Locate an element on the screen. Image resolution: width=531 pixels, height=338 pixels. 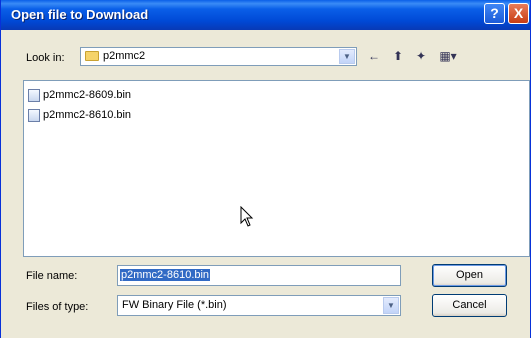
back-icon: ← is located at coordinates (374, 56).